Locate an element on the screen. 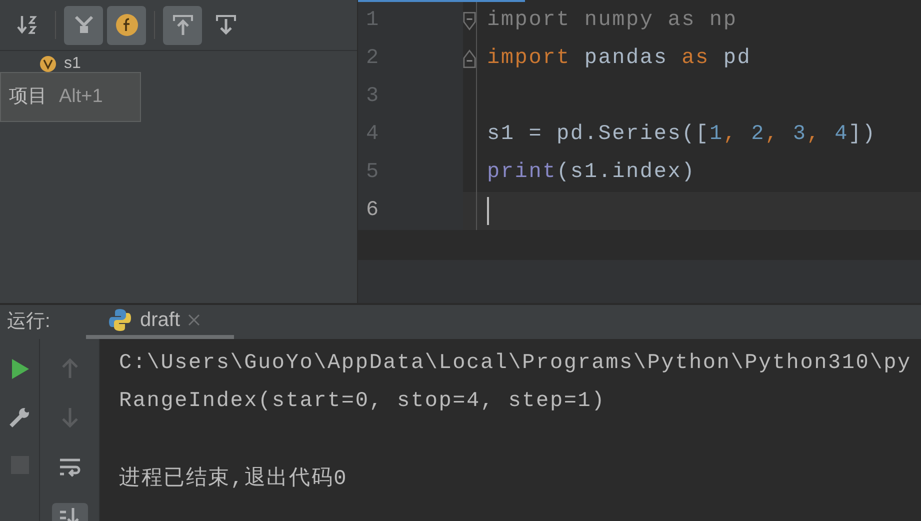 The width and height of the screenshot is (921, 521). code-token: 4 is located at coordinates (841, 135).